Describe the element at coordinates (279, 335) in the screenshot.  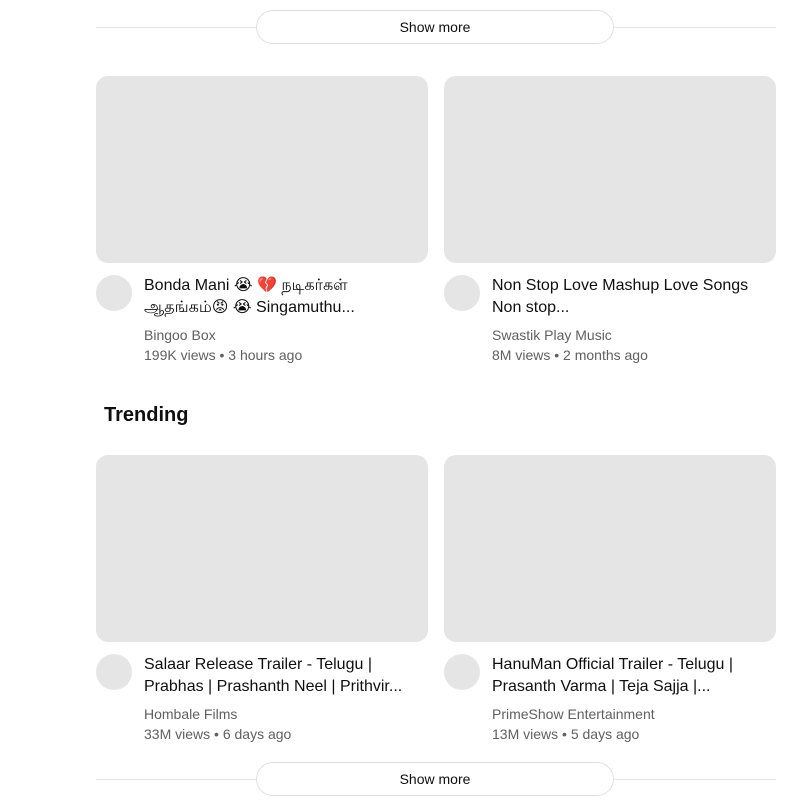
I see `channel-name: Bingoo Box` at that location.